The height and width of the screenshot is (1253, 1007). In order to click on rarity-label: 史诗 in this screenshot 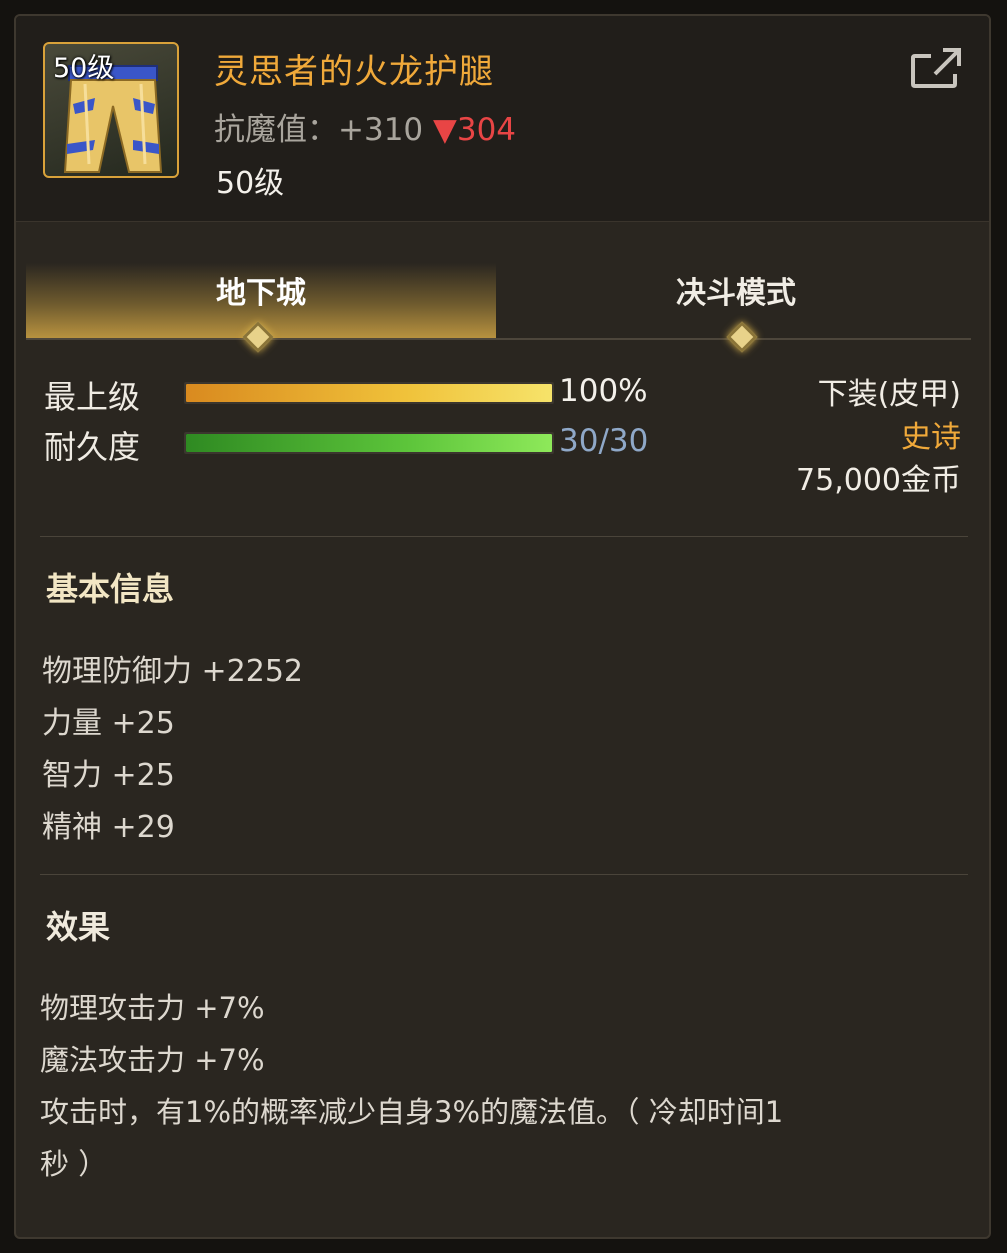, I will do `click(931, 437)`.